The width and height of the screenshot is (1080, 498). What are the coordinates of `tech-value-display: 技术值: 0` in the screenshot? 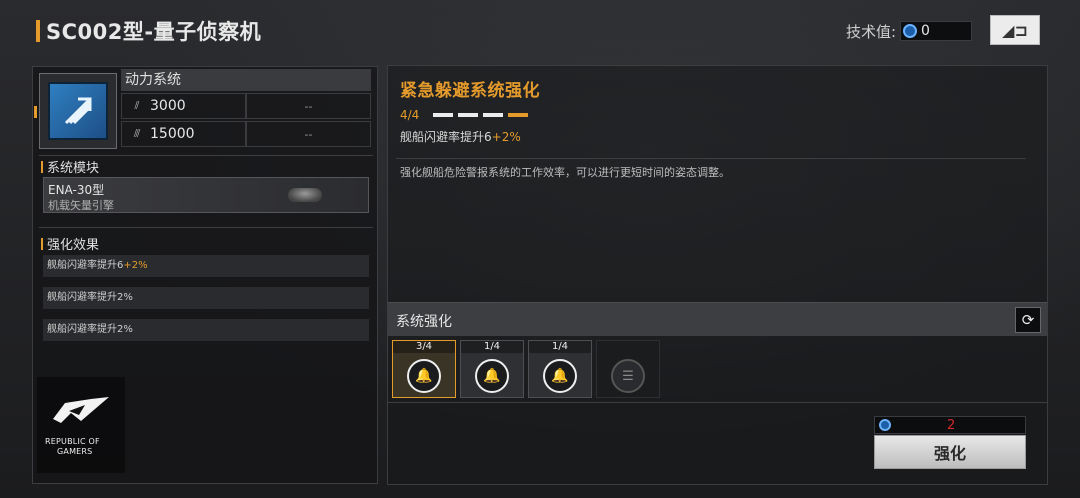 It's located at (909, 31).